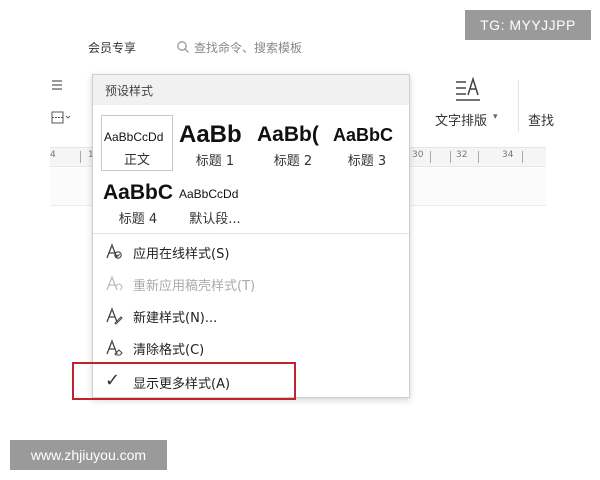 The image size is (600, 480). Describe the element at coordinates (508, 155) in the screenshot. I see `ruler-label: 34` at that location.